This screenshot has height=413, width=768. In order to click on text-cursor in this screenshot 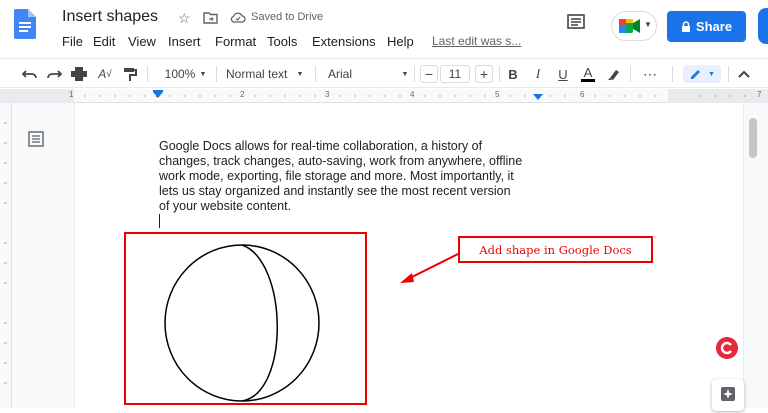, I will do `click(159, 221)`.